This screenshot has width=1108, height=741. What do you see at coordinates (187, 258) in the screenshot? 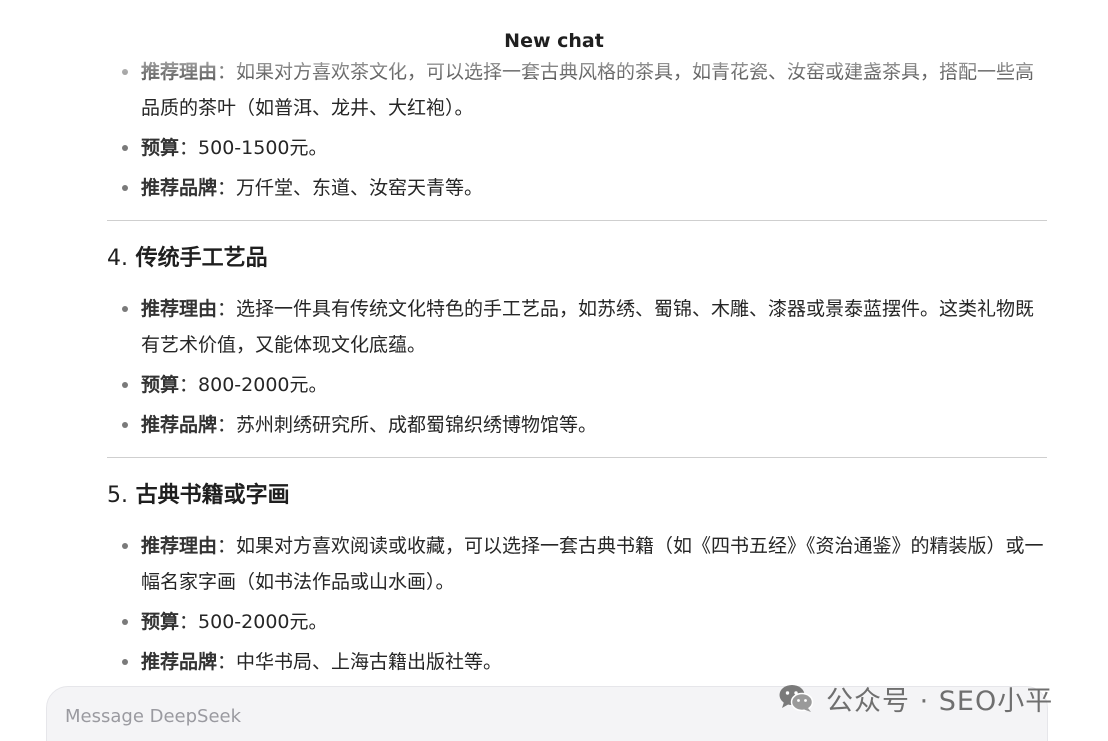
I see `section-heading: 4. 传统手工艺品` at bounding box center [187, 258].